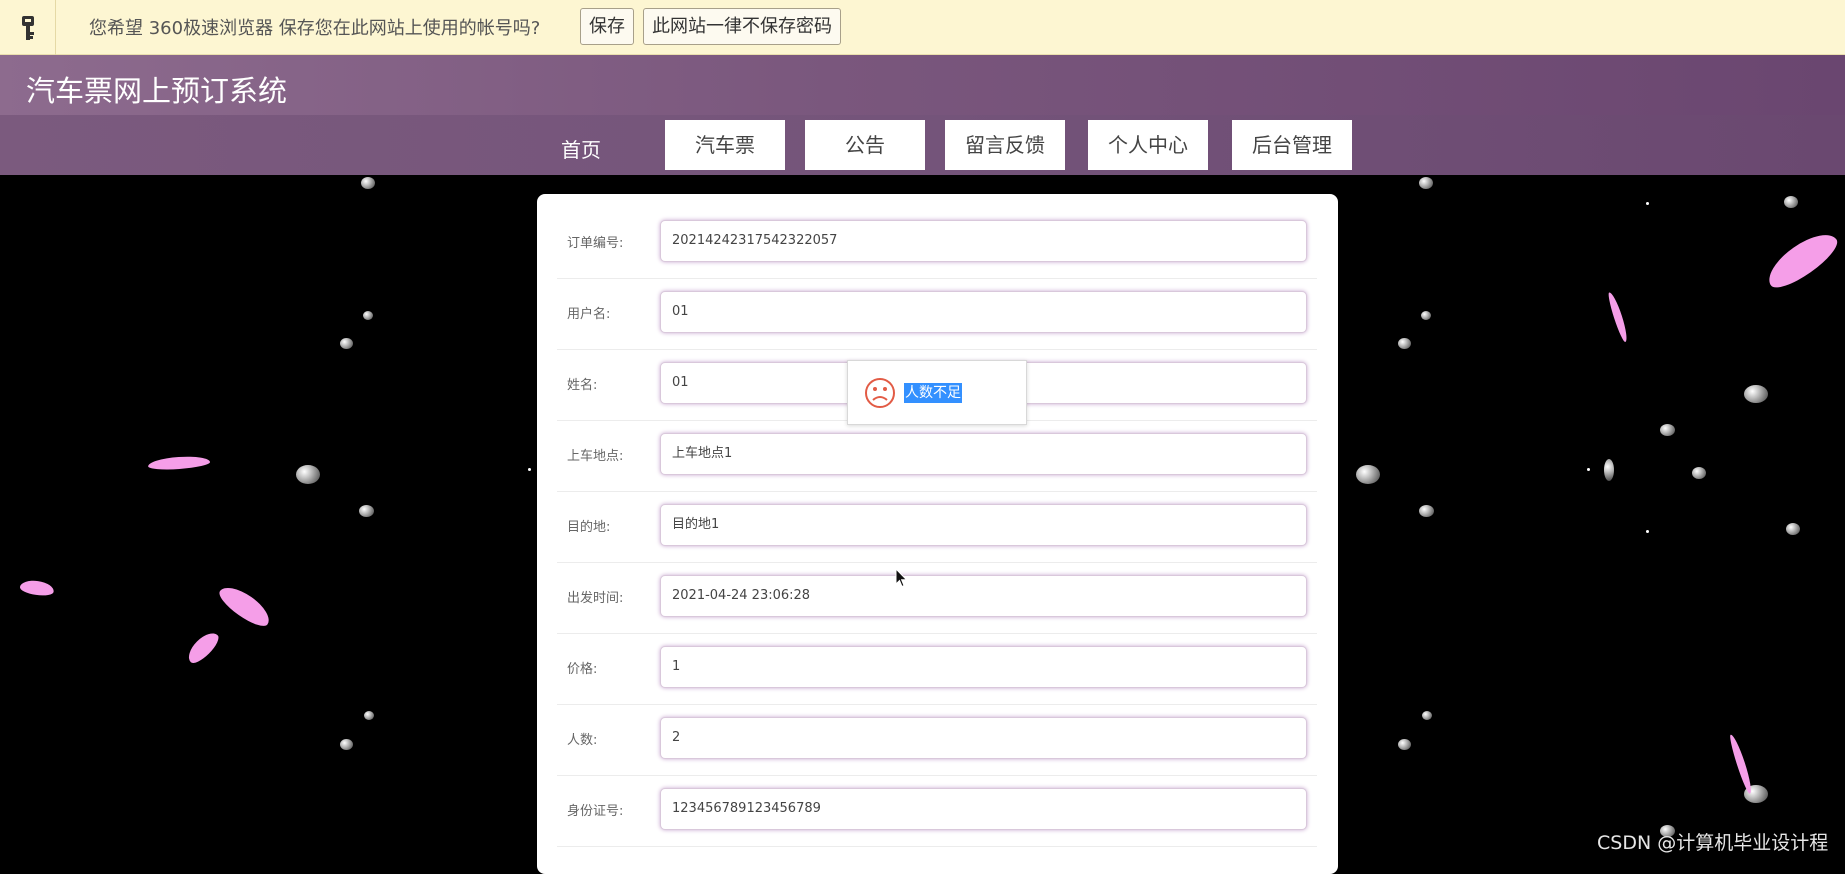 This screenshot has height=874, width=1845. I want to click on passenger-count-label: 人数:, so click(582, 740).